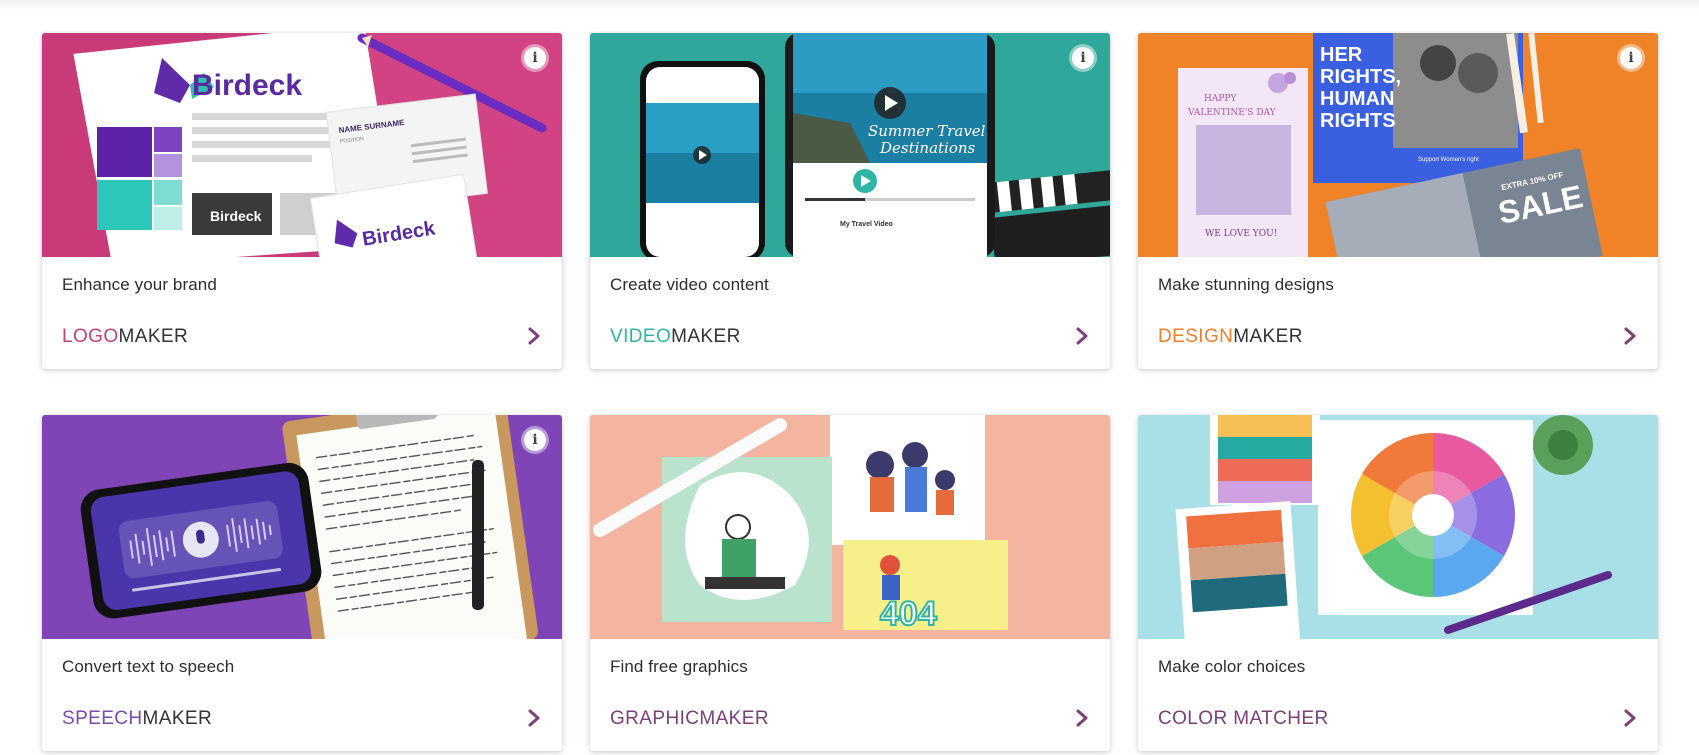 The width and height of the screenshot is (1699, 755). What do you see at coordinates (535, 58) in the screenshot?
I see `logomaker-info-icon: i` at bounding box center [535, 58].